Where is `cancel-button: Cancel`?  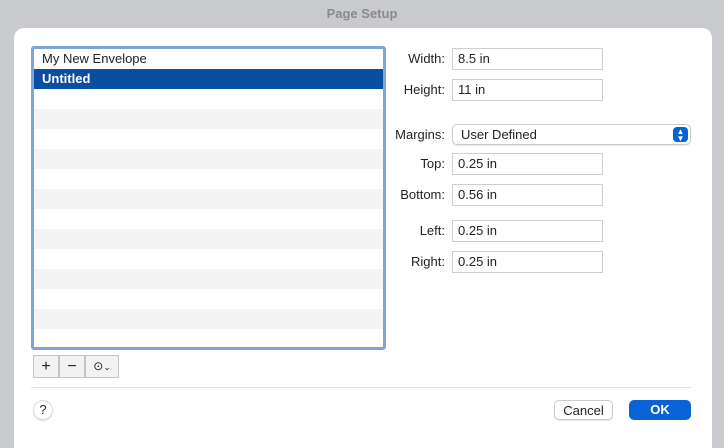 cancel-button: Cancel is located at coordinates (583, 410).